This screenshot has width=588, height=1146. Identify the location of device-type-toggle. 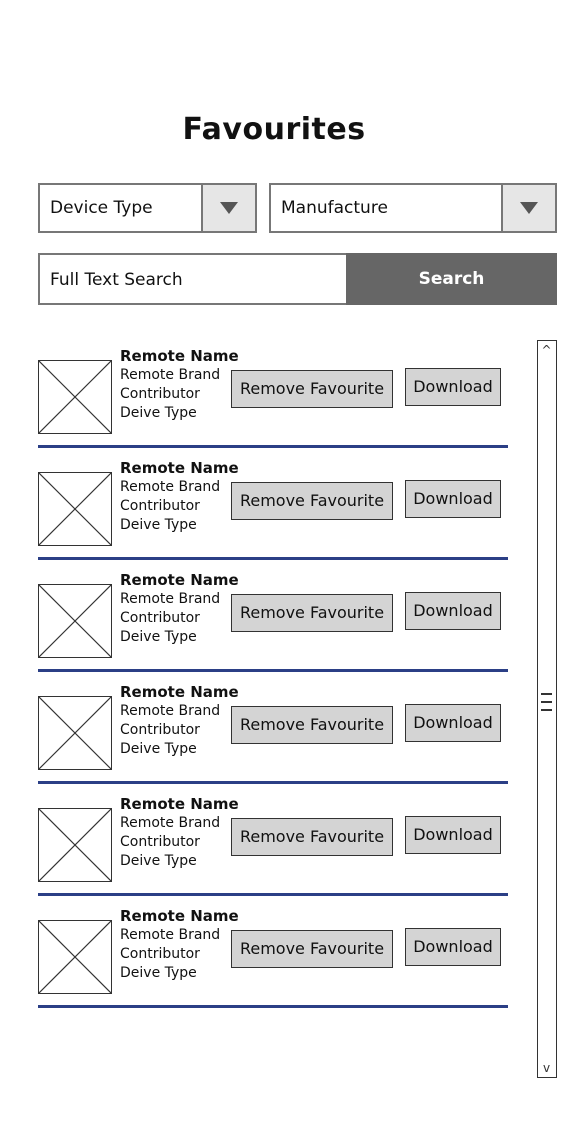
(228, 208).